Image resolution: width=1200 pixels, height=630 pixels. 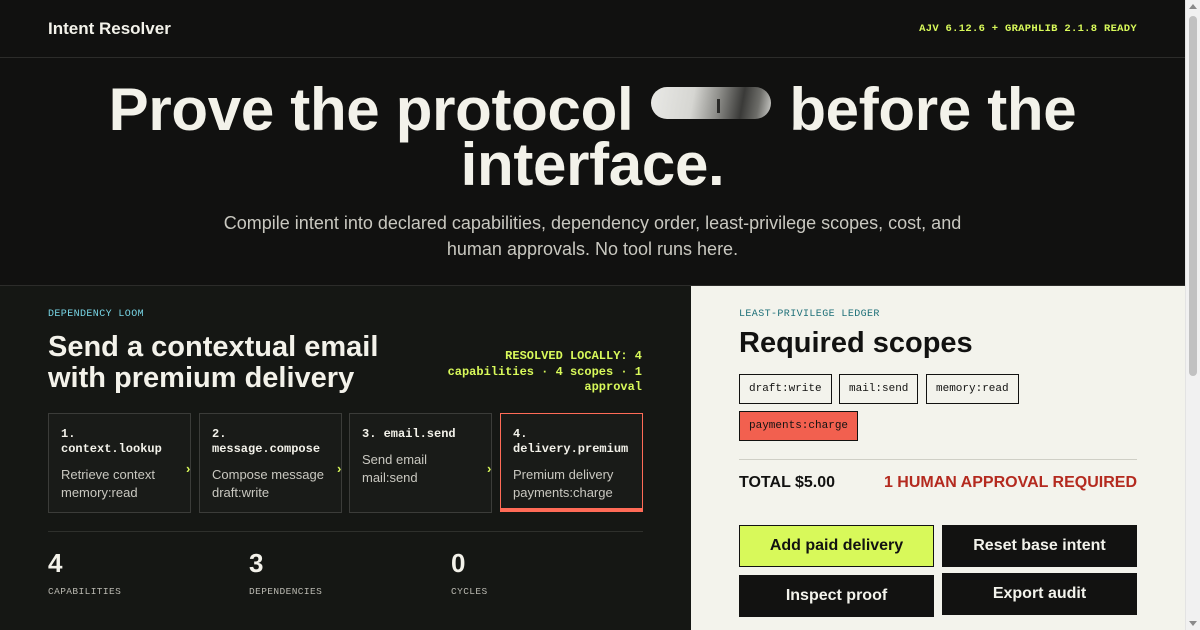 I want to click on capability-name: 3. email.send, so click(x=409, y=434).